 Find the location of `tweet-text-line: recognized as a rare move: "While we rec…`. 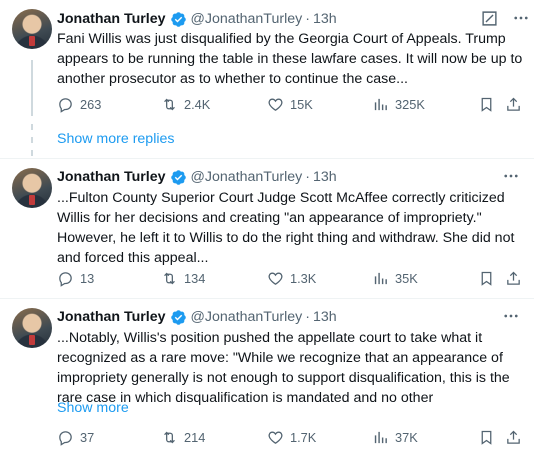

tweet-text-line: recognized as a rare move: "While we rec… is located at coordinates (280, 358).